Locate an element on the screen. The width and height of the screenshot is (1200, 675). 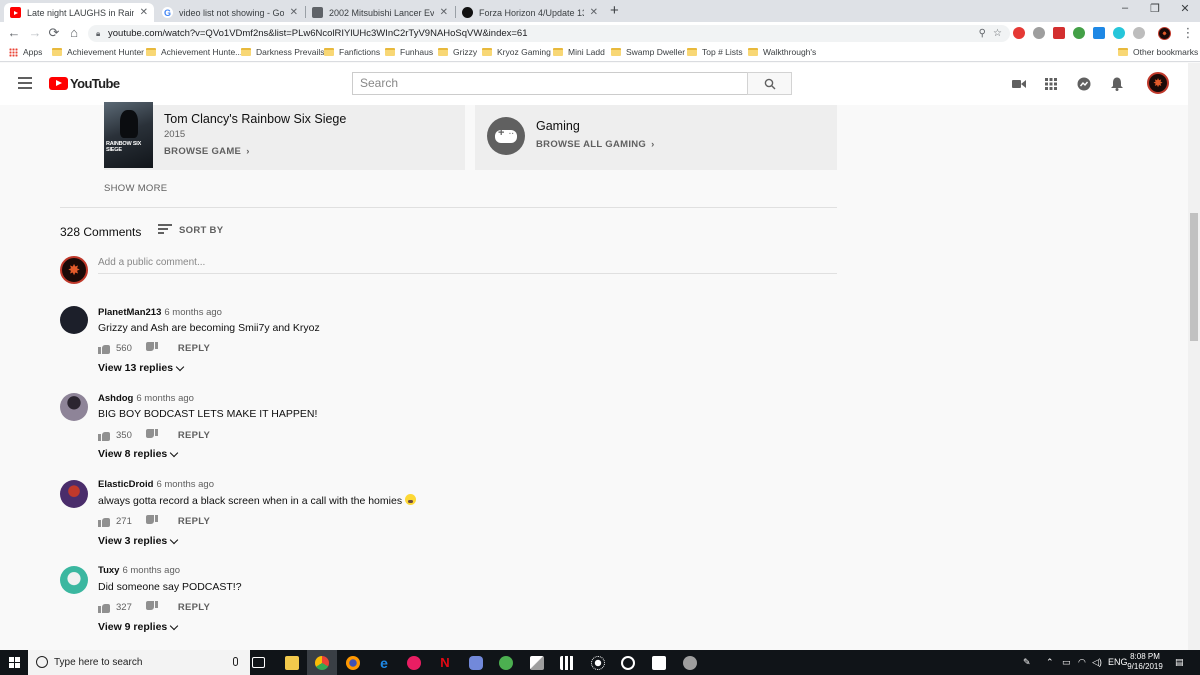
comment-author: PlanetMan213 is located at coordinates (129, 312).